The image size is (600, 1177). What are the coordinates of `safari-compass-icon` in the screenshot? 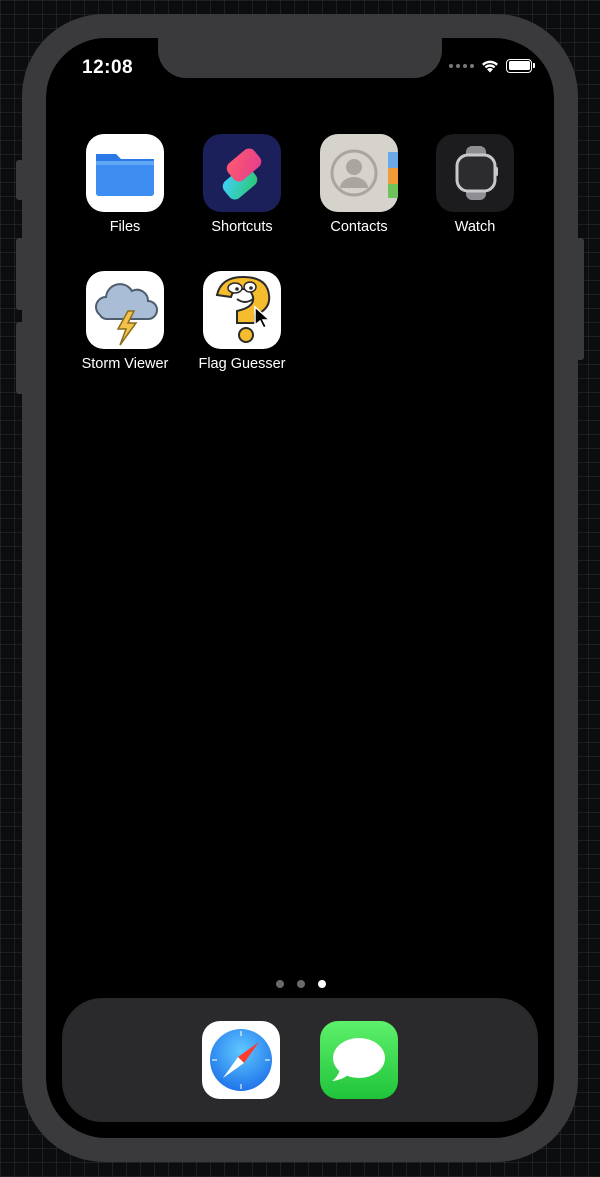 It's located at (241, 1060).